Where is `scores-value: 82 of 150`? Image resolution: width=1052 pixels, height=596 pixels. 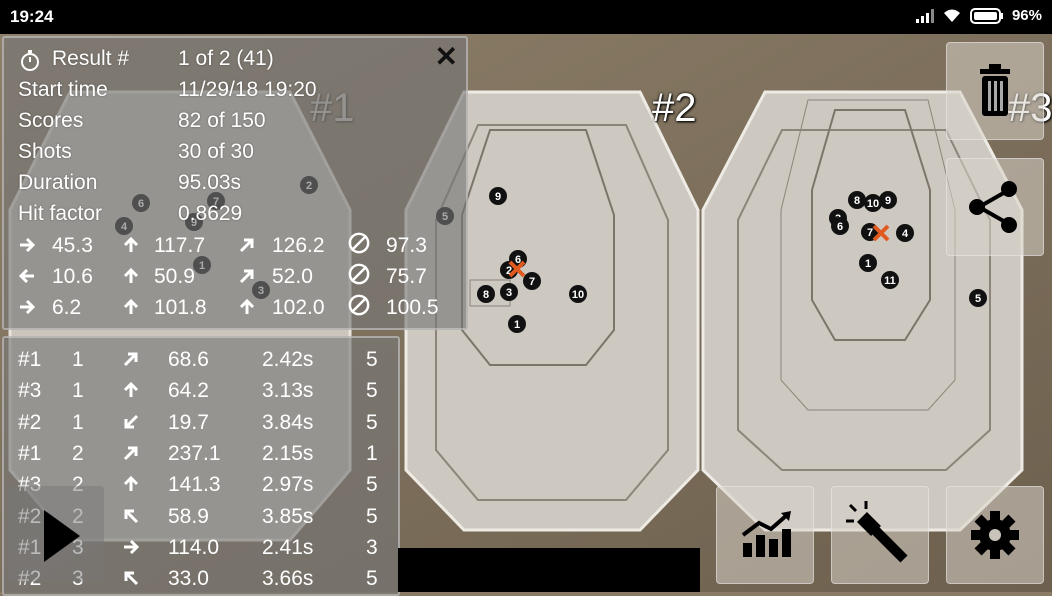 scores-value: 82 of 150 is located at coordinates (222, 120).